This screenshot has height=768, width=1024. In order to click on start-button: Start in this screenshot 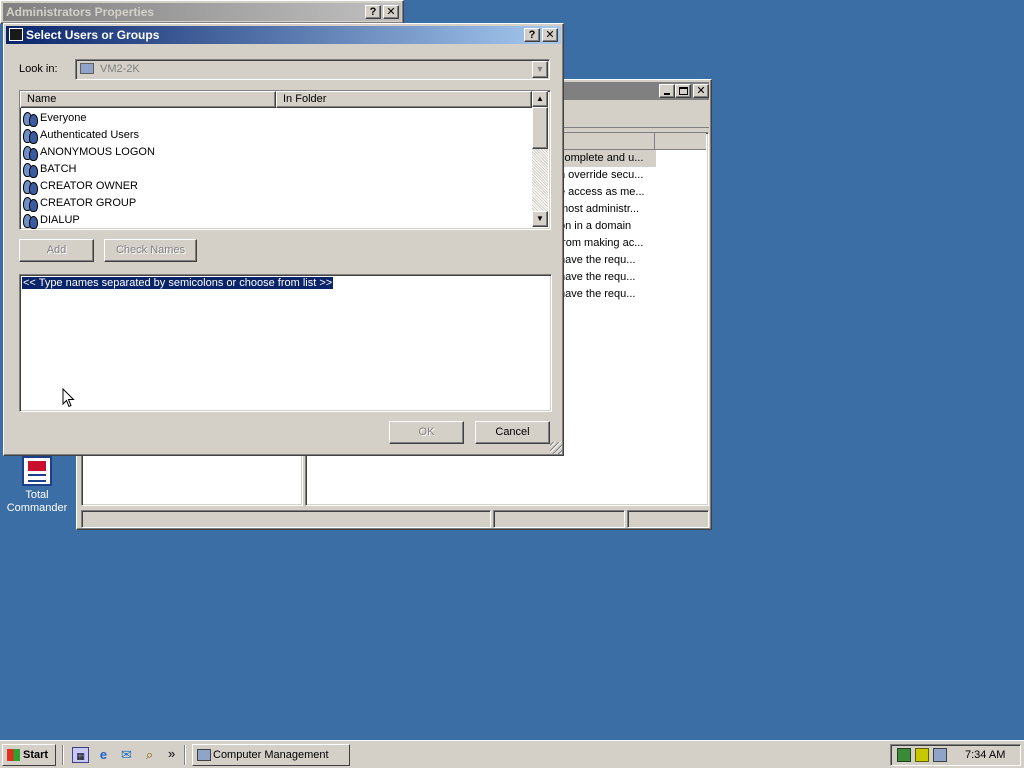, I will do `click(29, 755)`.